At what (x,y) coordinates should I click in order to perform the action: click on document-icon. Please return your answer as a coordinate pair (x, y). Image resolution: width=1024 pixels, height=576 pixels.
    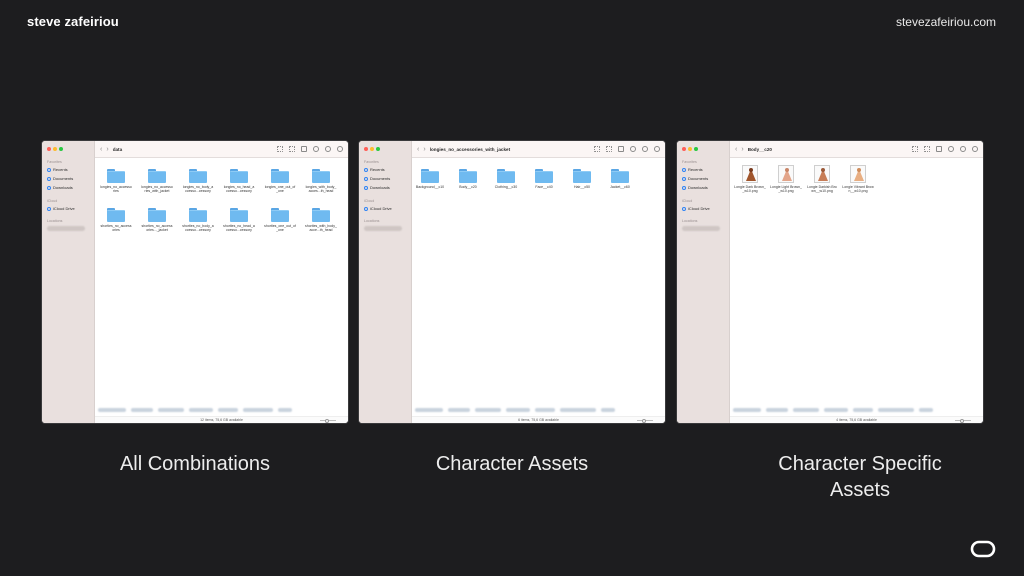
    Looking at the image, I should click on (49, 178).